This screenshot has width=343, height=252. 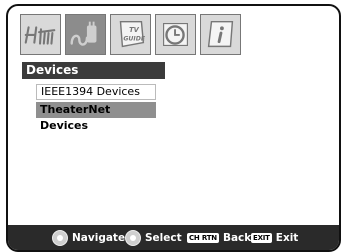 I want to click on tab-devices, so click(x=85, y=34).